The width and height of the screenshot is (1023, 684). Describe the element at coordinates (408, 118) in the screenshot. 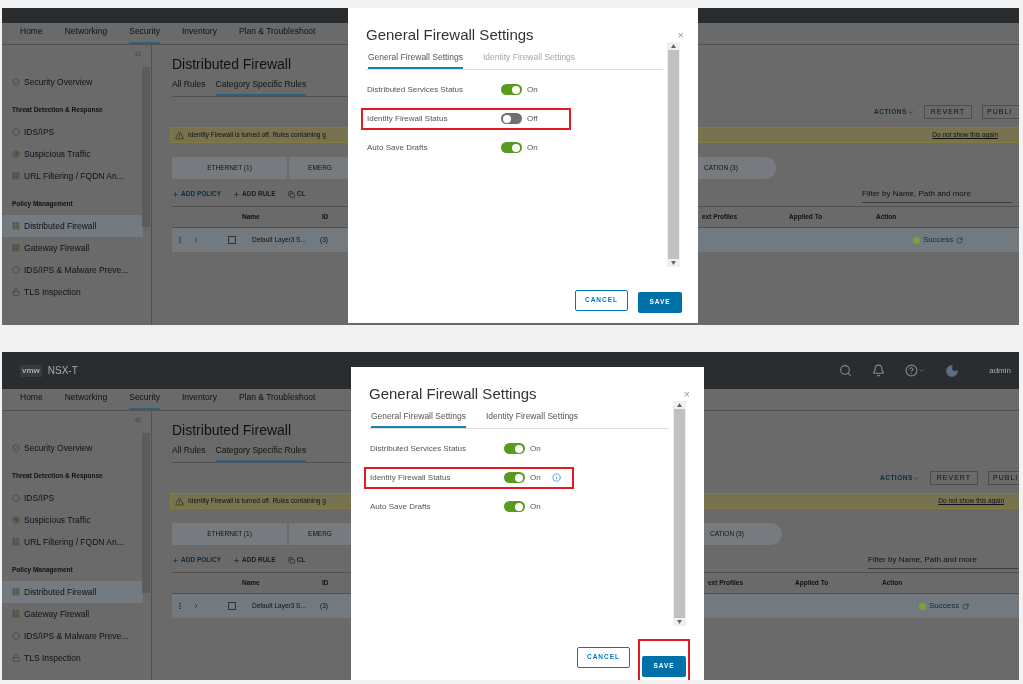

I see `setting-label: Identity Firewall Status` at that location.